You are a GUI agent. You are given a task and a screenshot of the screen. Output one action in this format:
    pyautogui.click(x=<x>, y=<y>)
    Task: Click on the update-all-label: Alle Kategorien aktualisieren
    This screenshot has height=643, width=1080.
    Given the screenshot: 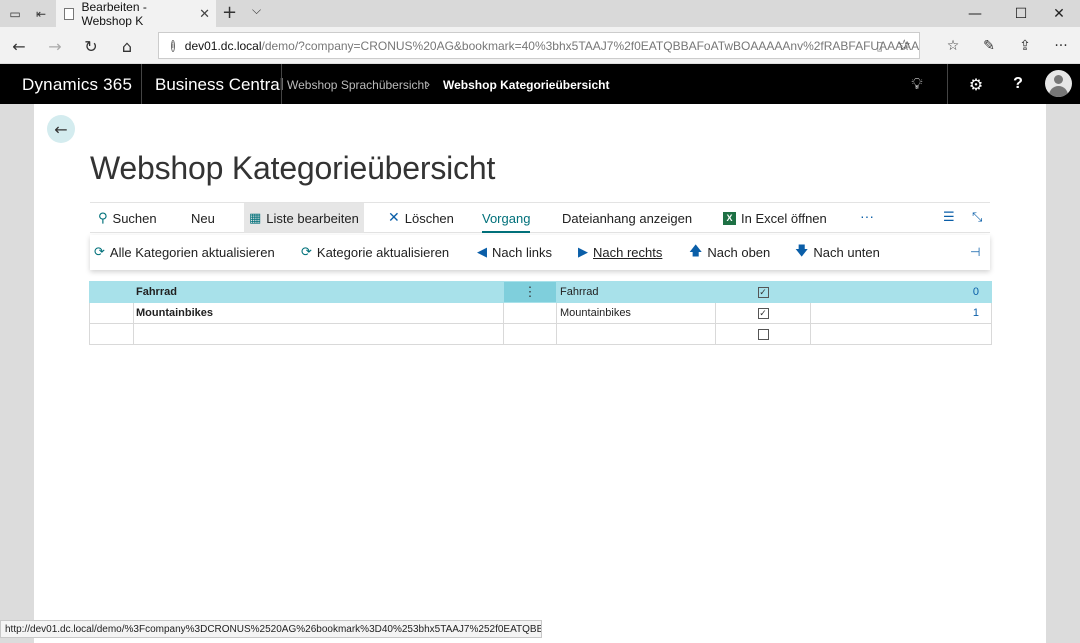 What is the action you would take?
    pyautogui.click(x=192, y=252)
    